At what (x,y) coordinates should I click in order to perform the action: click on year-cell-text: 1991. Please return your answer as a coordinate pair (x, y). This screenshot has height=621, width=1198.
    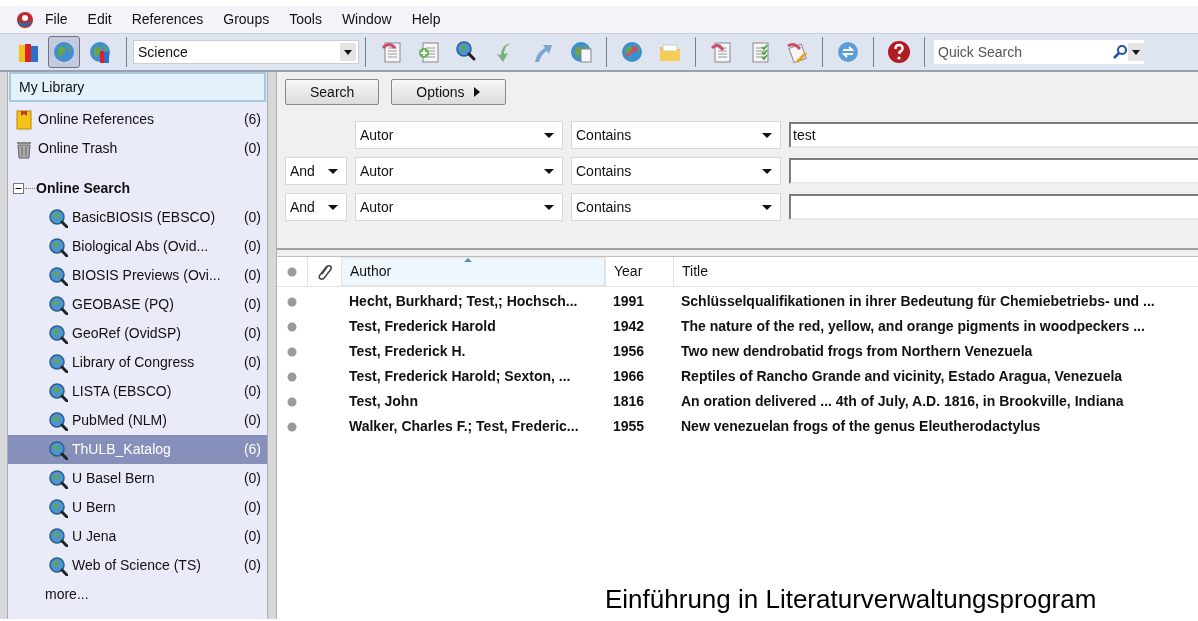
    Looking at the image, I should click on (629, 301).